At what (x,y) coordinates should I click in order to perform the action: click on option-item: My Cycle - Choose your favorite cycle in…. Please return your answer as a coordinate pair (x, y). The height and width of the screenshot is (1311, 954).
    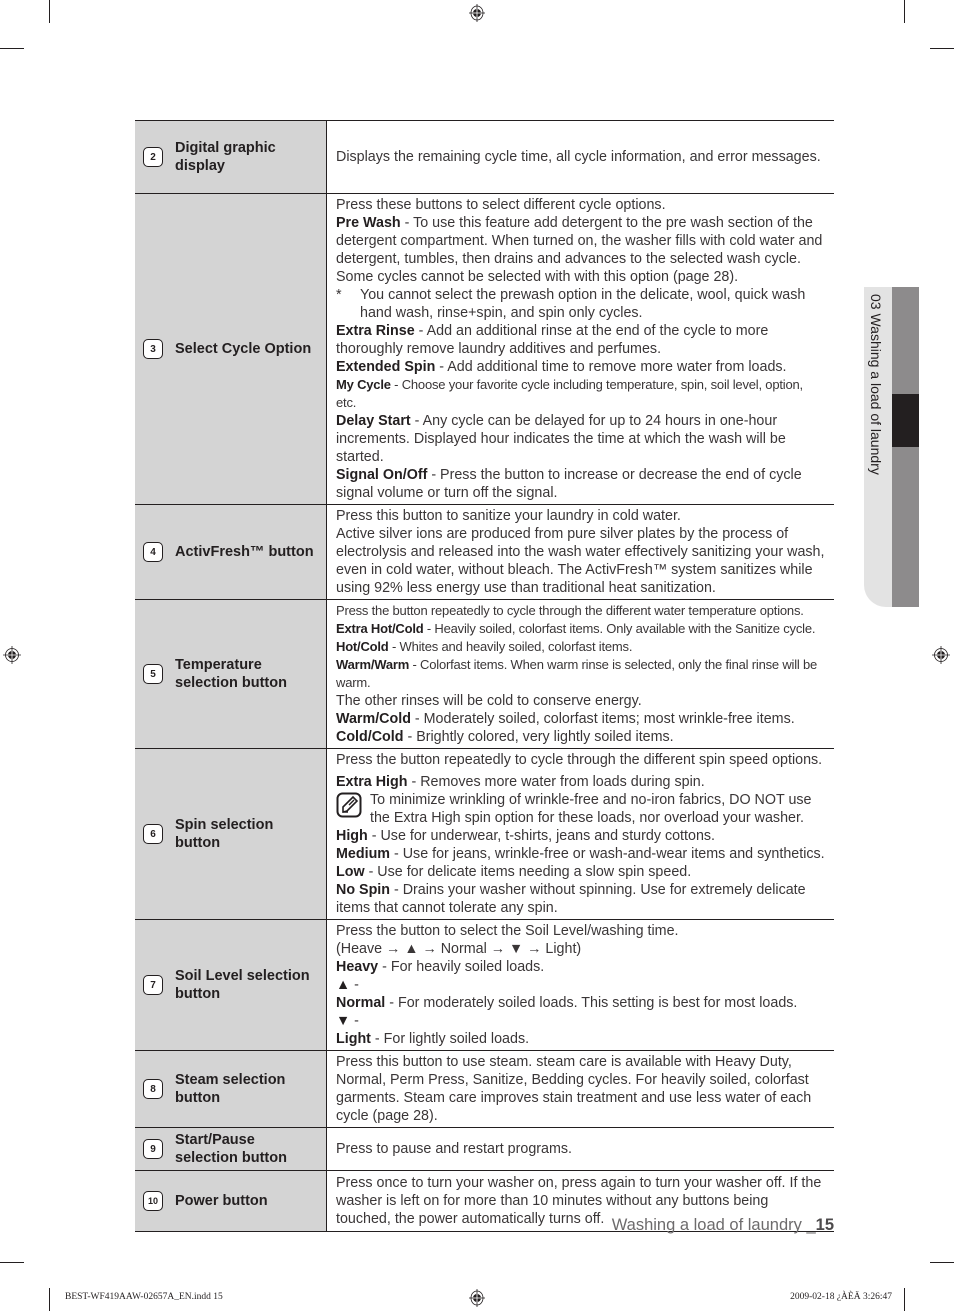
    Looking at the image, I should click on (581, 394).